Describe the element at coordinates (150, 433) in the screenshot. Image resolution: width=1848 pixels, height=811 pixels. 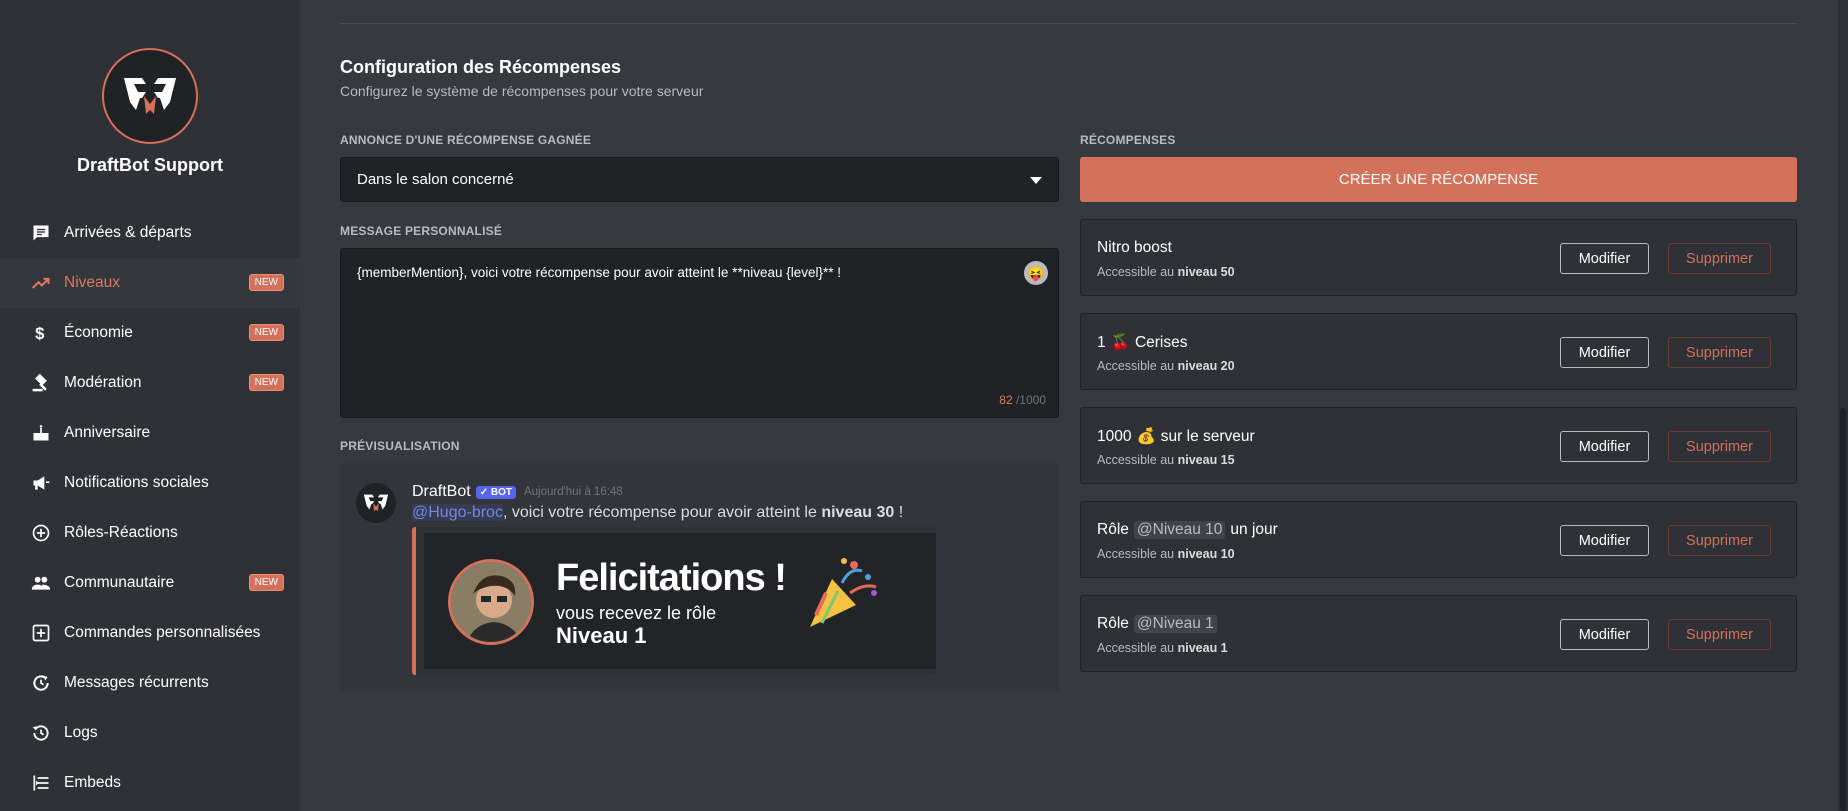
I see `sidebar-item-anniversaire: Anniversaire` at that location.